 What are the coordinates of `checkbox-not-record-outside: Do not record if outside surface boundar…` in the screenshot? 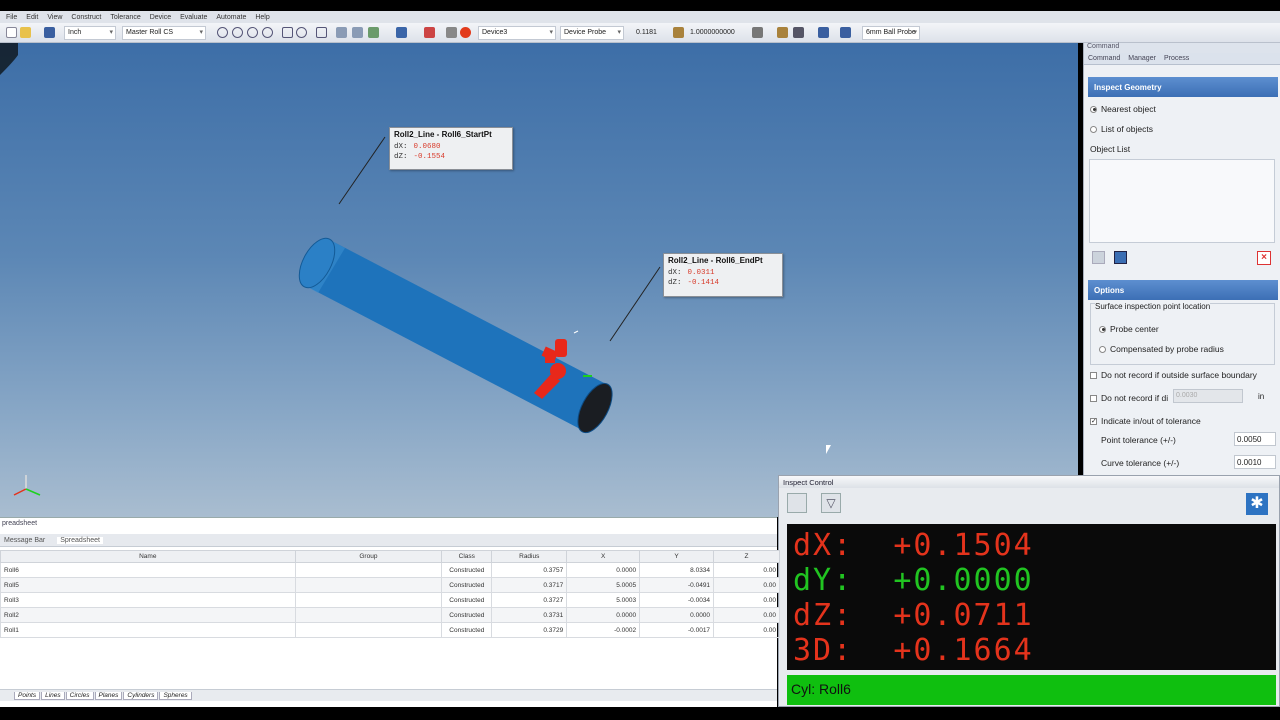 It's located at (1173, 375).